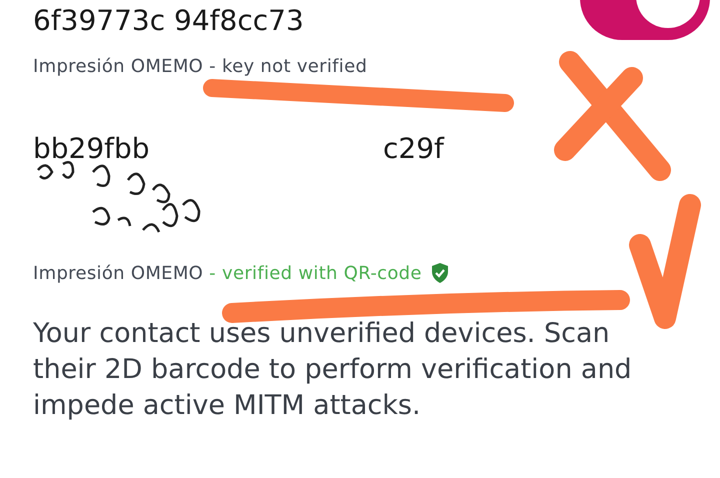 The image size is (720, 478). I want to click on fingerprint-status-label: Impresión OMEMO - verified with QR-code, so click(376, 273).